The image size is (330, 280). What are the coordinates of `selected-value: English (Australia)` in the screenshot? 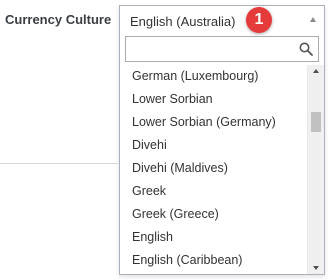 It's located at (183, 21).